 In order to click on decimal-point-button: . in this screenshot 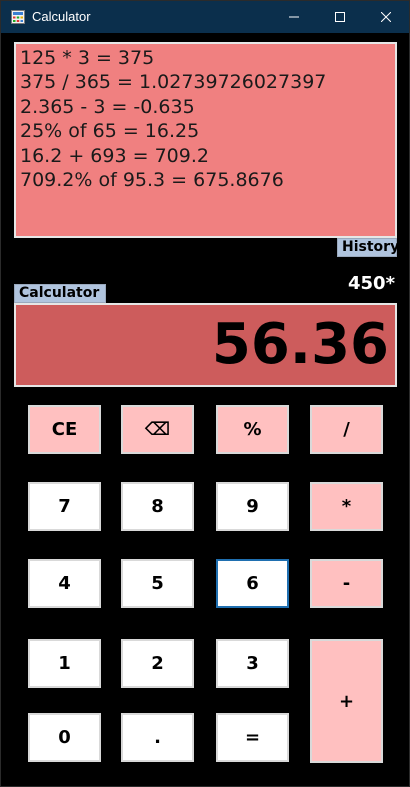, I will do `click(157, 737)`.